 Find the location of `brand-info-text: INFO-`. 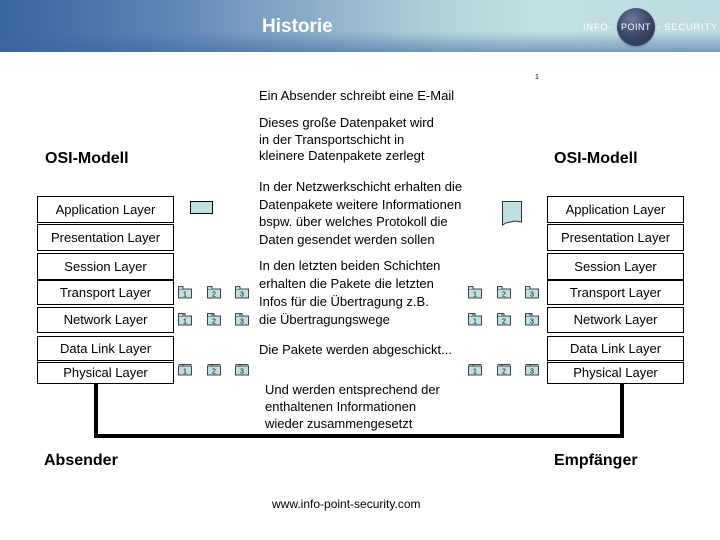

brand-info-text: INFO- is located at coordinates (598, 27).